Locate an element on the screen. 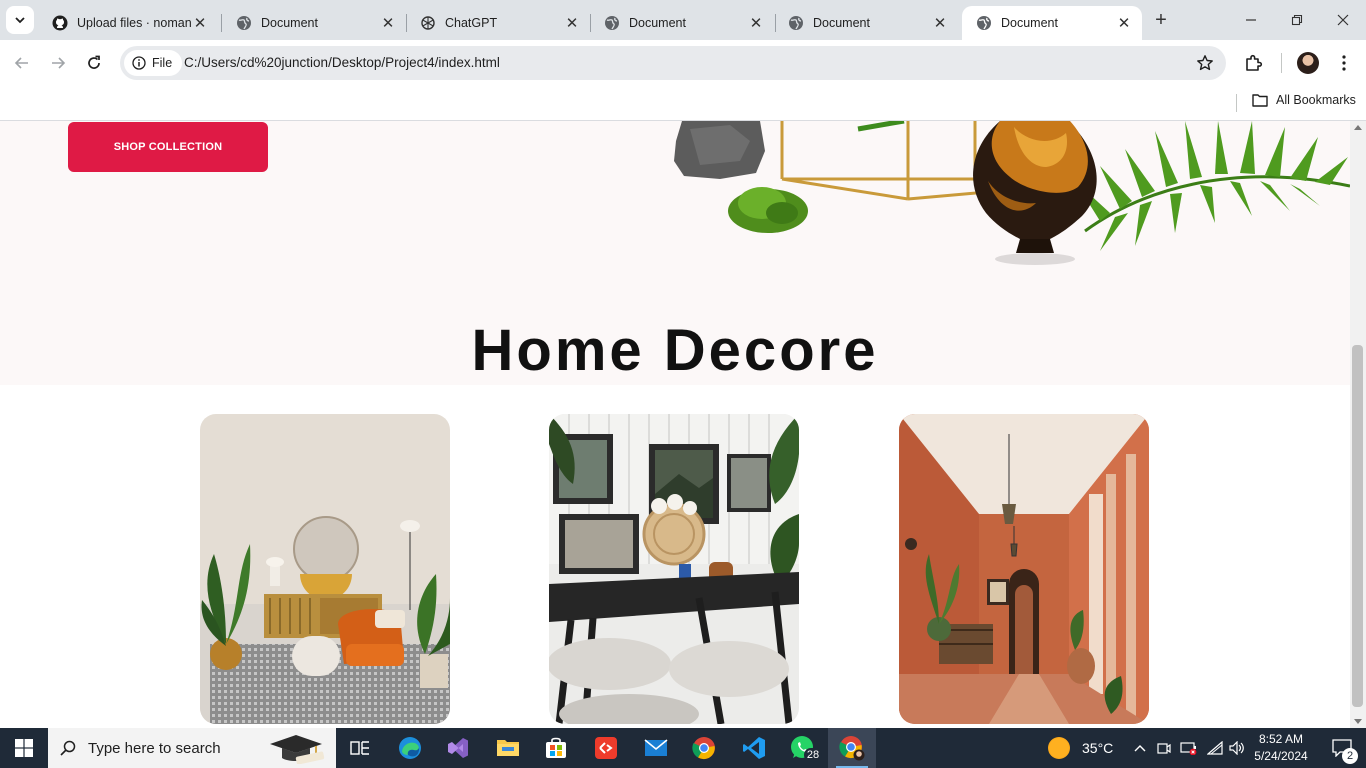 The image size is (1366, 768). meet-now-tray is located at coordinates (1164, 748).